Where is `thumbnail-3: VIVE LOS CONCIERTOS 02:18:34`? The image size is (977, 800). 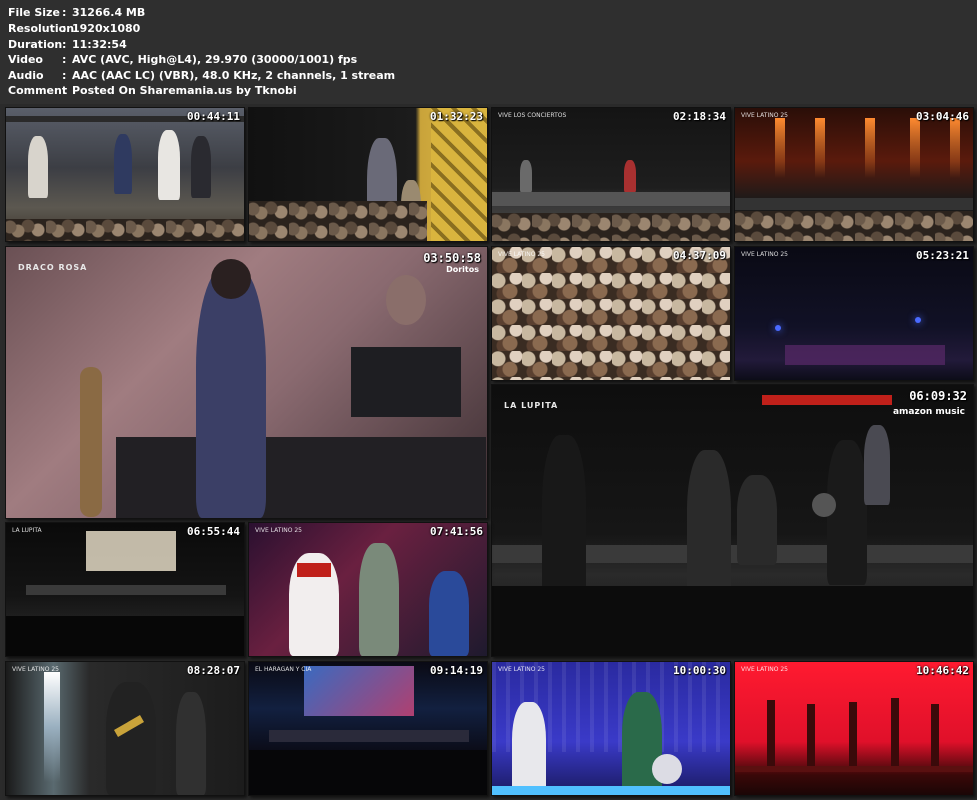
thumbnail-3: VIVE LOS CONCIERTOS 02:18:34 is located at coordinates (611, 174).